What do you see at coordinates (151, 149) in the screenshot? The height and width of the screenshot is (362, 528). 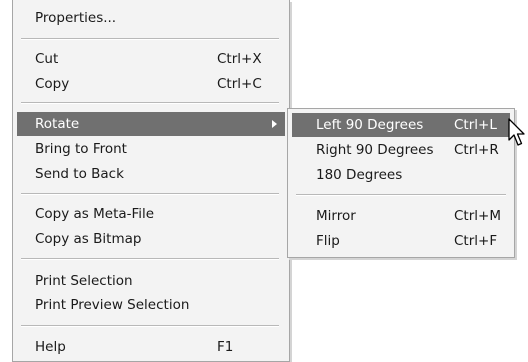 I see `menu-item-bring-to-front: Bring to Front` at bounding box center [151, 149].